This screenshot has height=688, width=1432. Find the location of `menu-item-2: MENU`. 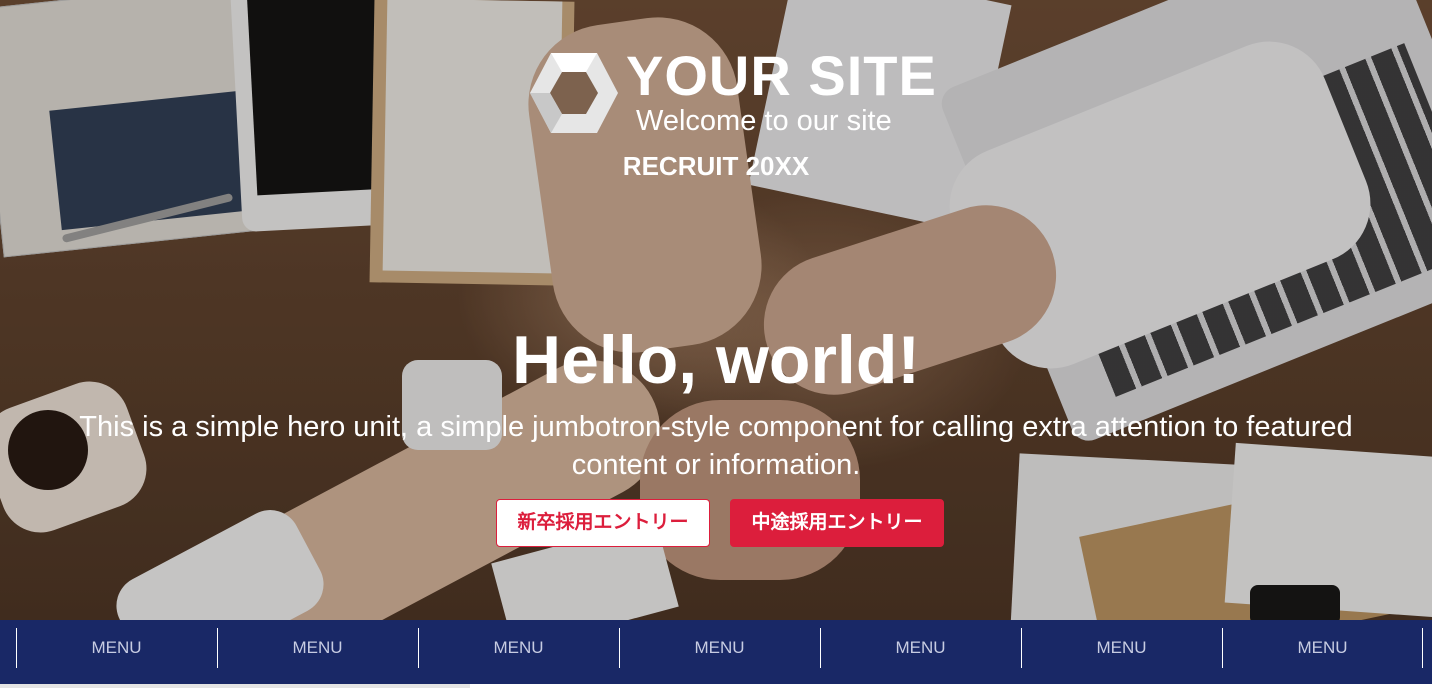

menu-item-2: MENU is located at coordinates (317, 648).